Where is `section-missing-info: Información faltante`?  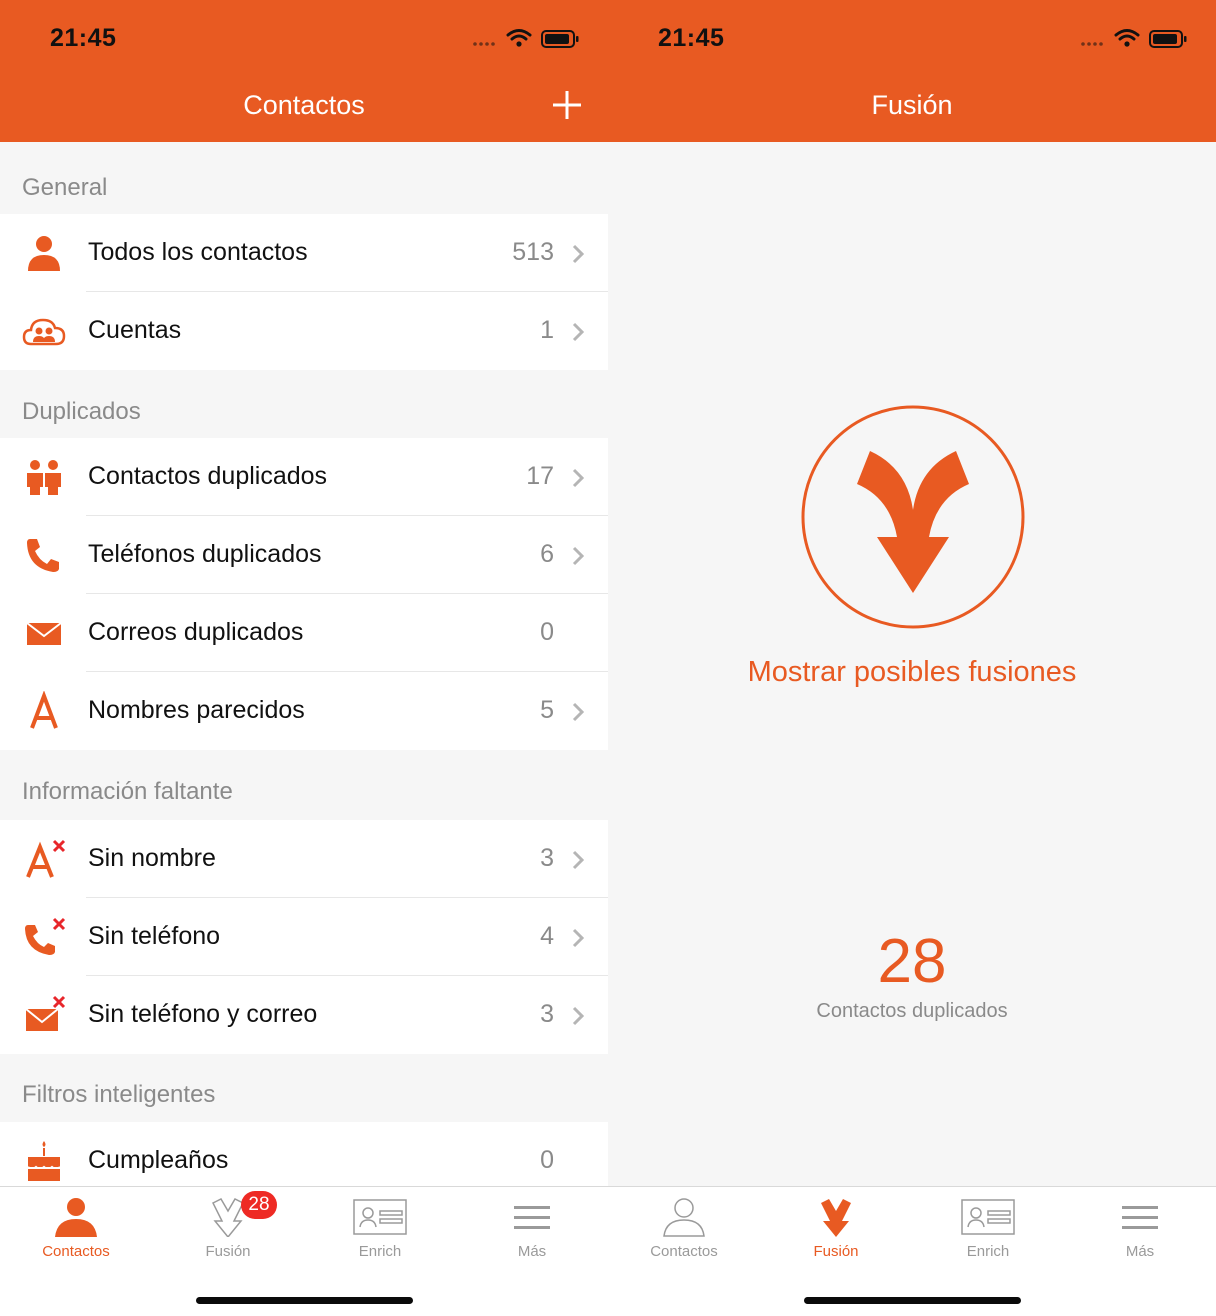 section-missing-info: Información faltante is located at coordinates (127, 791).